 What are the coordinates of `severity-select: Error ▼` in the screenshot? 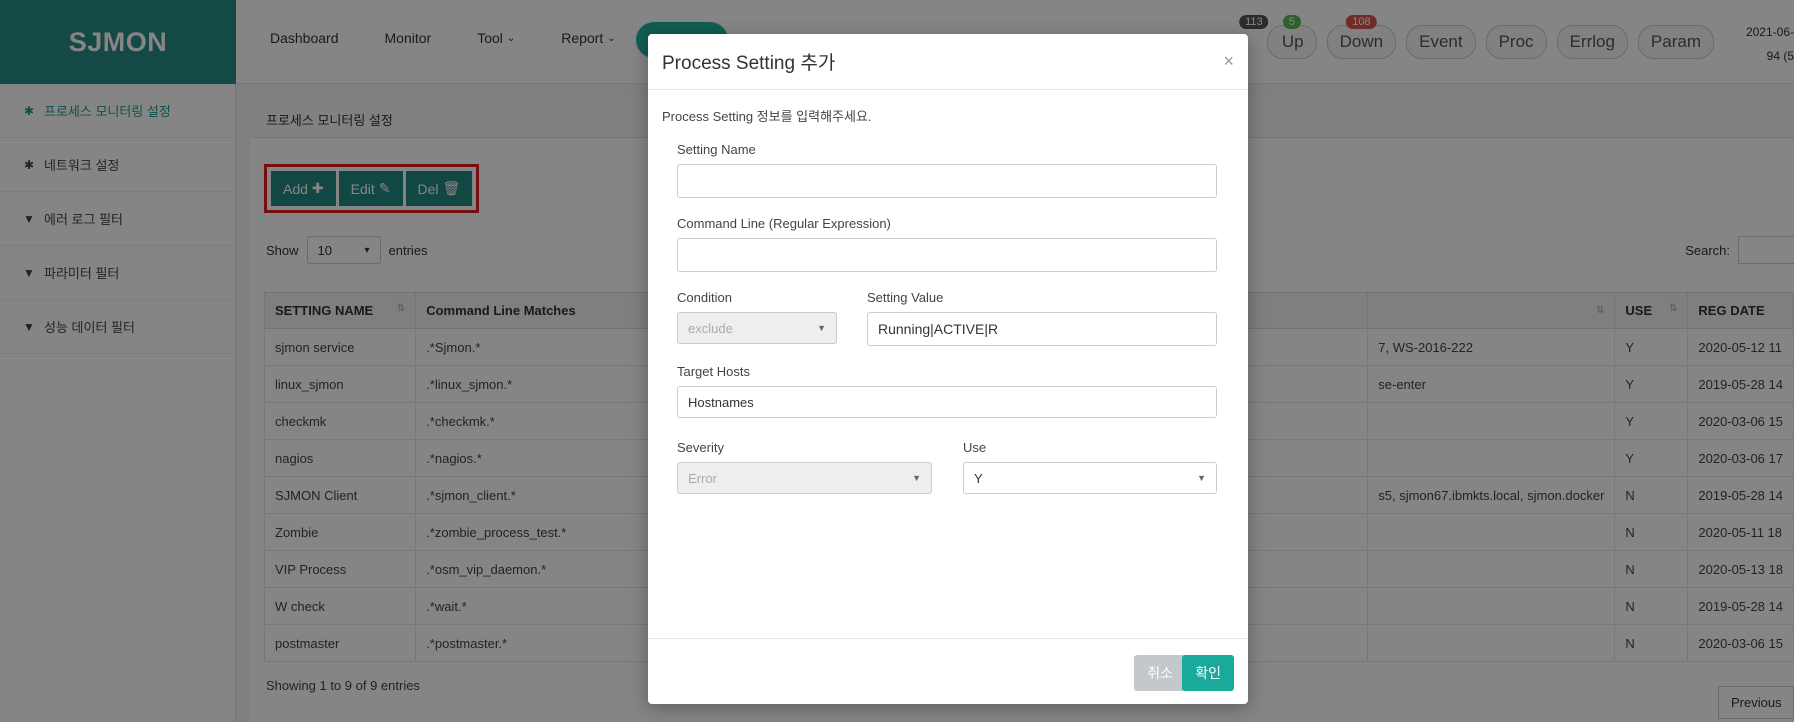 It's located at (804, 478).